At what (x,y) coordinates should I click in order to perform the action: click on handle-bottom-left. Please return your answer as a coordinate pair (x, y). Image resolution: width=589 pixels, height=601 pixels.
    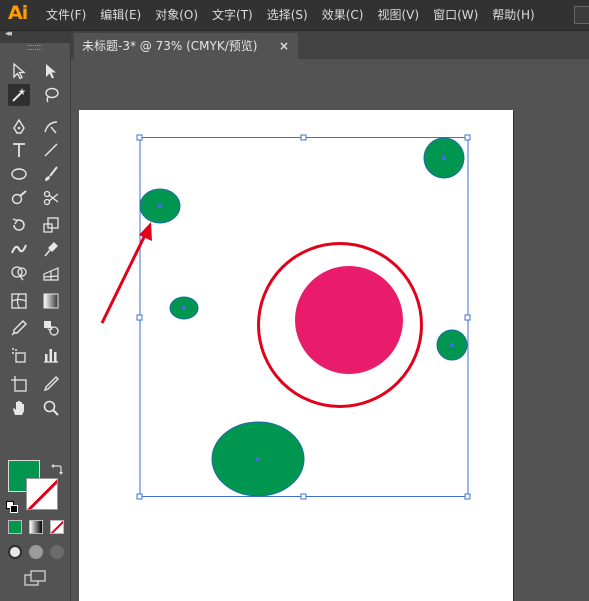
    Looking at the image, I should click on (139, 496).